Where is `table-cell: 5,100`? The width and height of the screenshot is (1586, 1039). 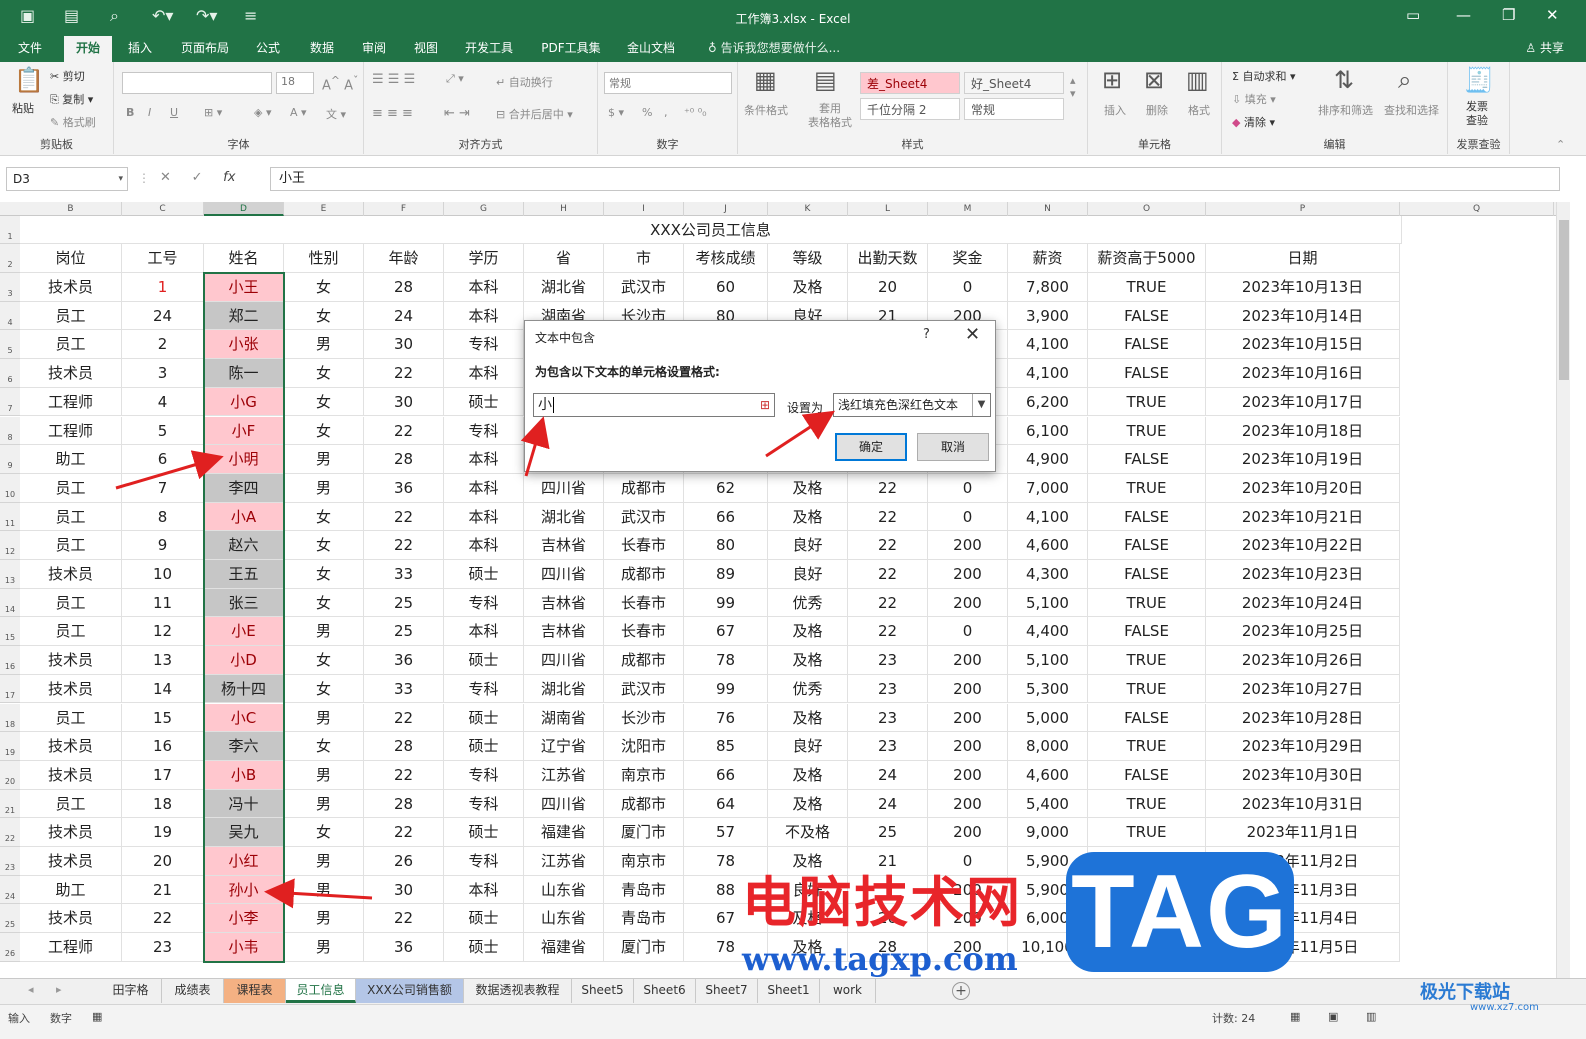 table-cell: 5,100 is located at coordinates (1048, 603).